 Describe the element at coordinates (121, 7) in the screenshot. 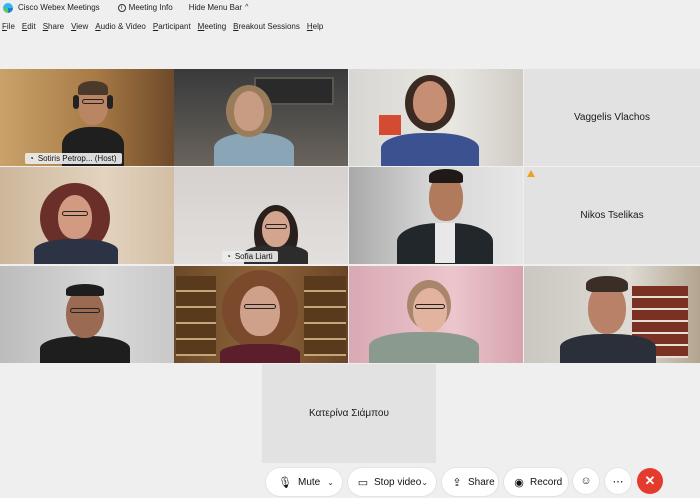

I see `info-icon: i` at that location.